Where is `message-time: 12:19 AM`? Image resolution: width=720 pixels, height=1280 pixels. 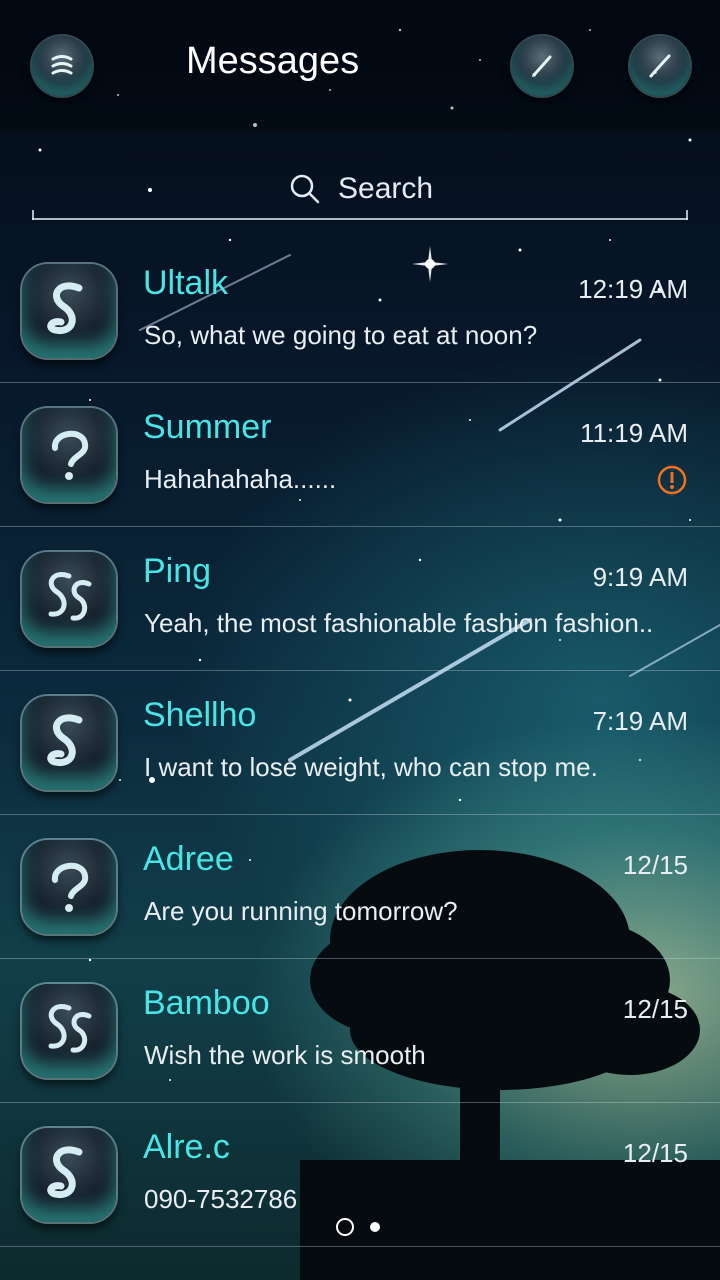
message-time: 12:19 AM is located at coordinates (633, 289).